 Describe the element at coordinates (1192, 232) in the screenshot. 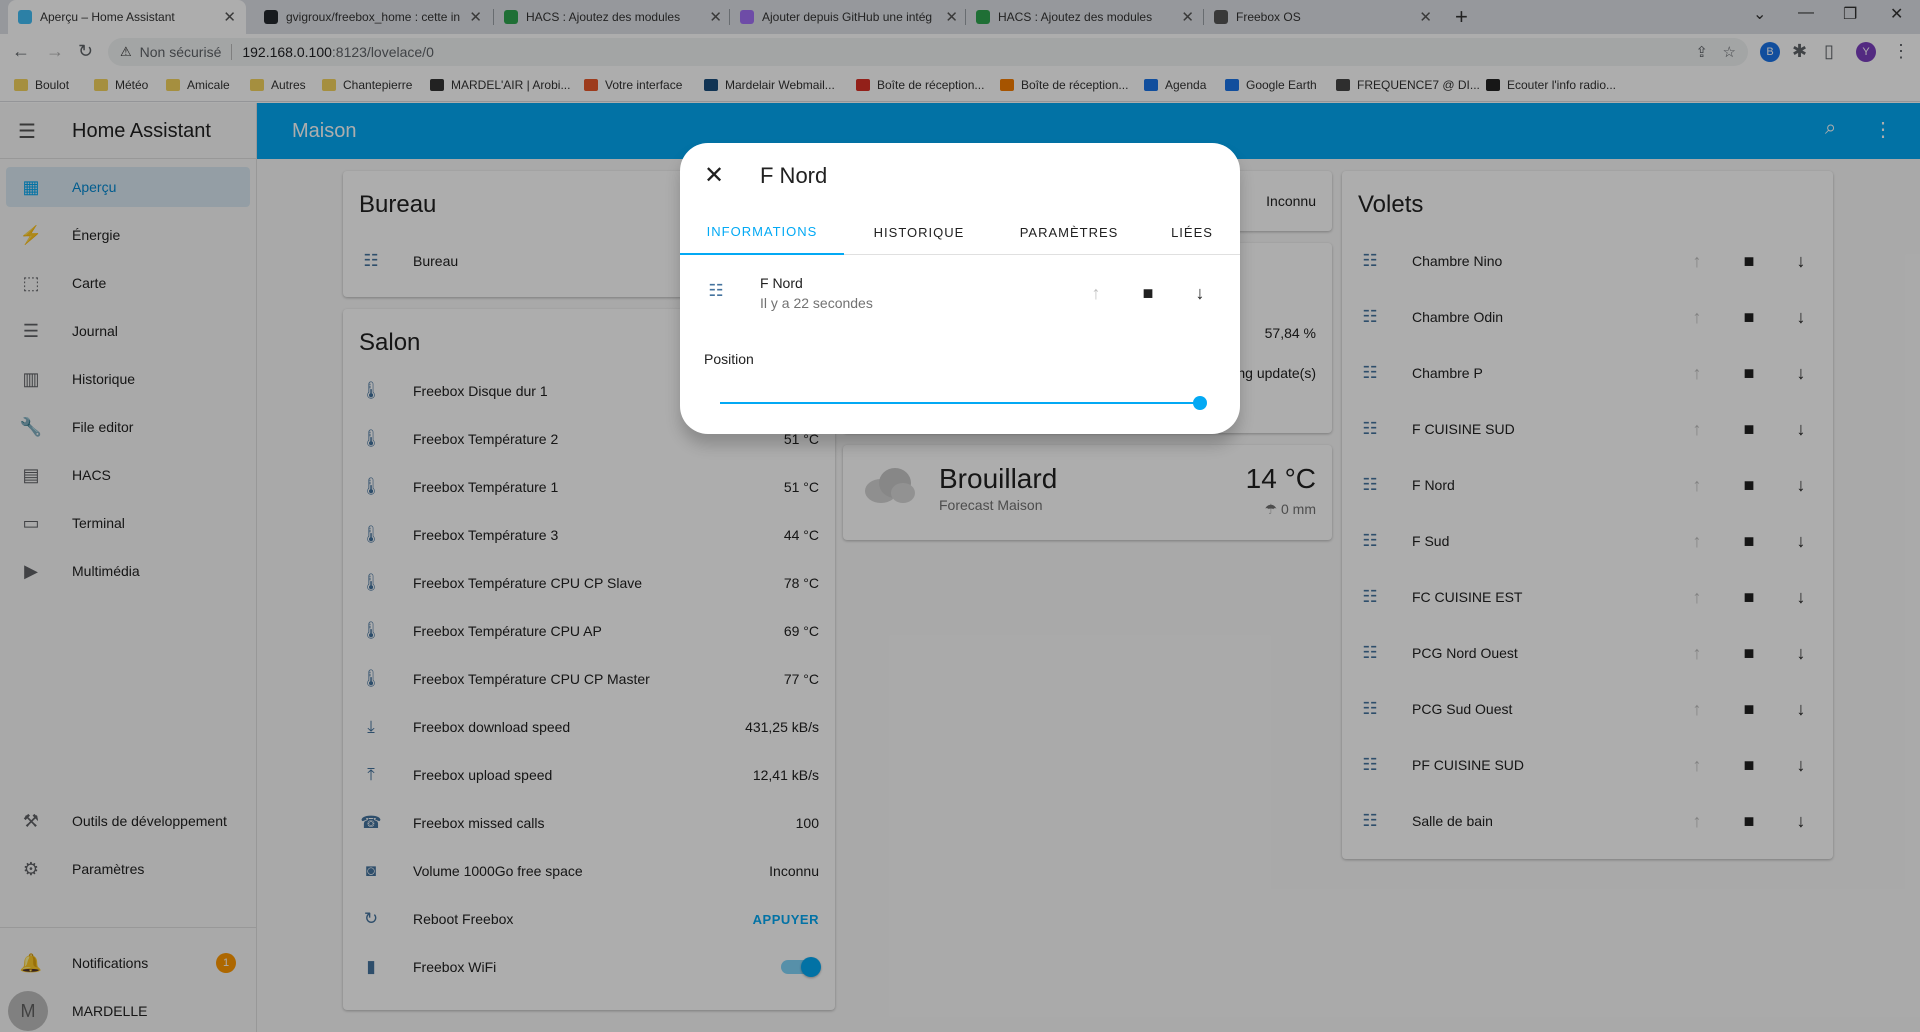

I see `tab-liees: LIÉES` at that location.